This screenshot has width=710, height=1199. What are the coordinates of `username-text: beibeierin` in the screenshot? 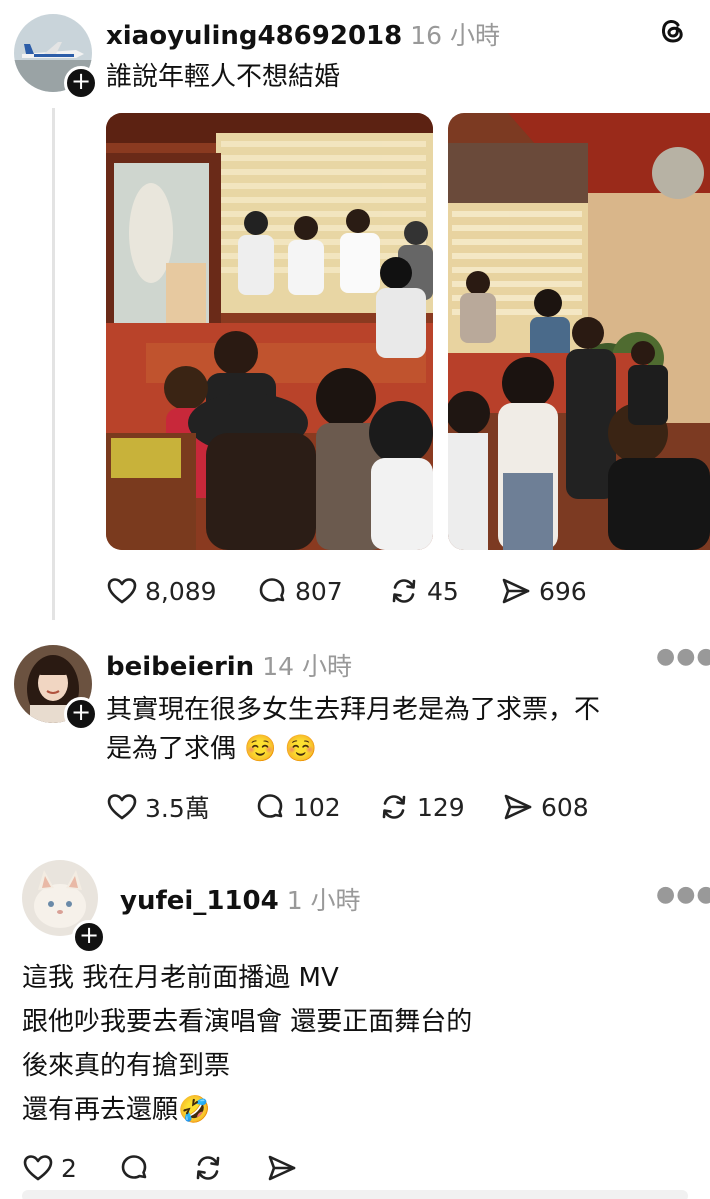 It's located at (180, 667).